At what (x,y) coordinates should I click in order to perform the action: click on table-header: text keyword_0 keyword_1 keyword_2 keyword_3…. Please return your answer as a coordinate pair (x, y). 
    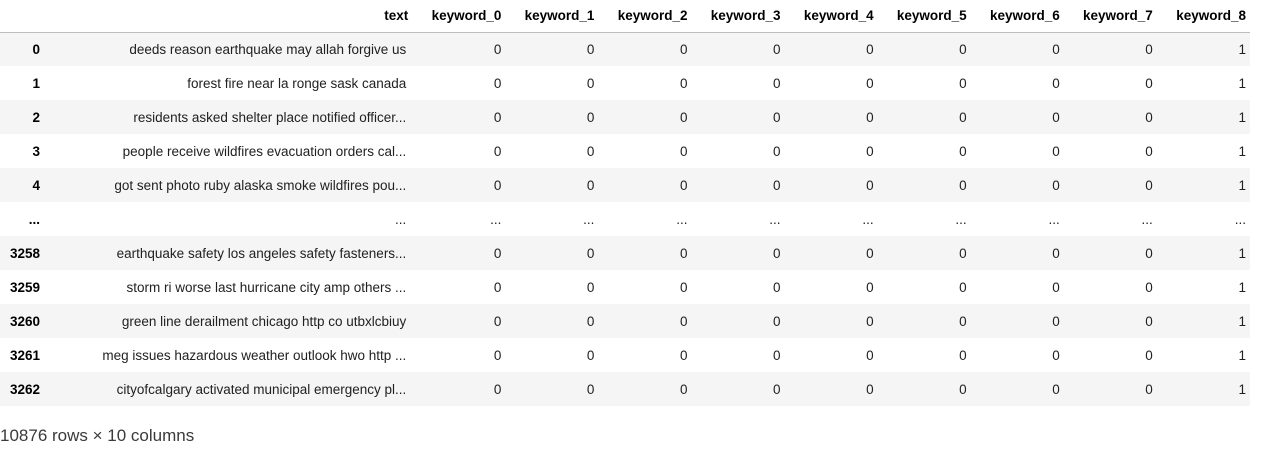
    Looking at the image, I should click on (625, 16).